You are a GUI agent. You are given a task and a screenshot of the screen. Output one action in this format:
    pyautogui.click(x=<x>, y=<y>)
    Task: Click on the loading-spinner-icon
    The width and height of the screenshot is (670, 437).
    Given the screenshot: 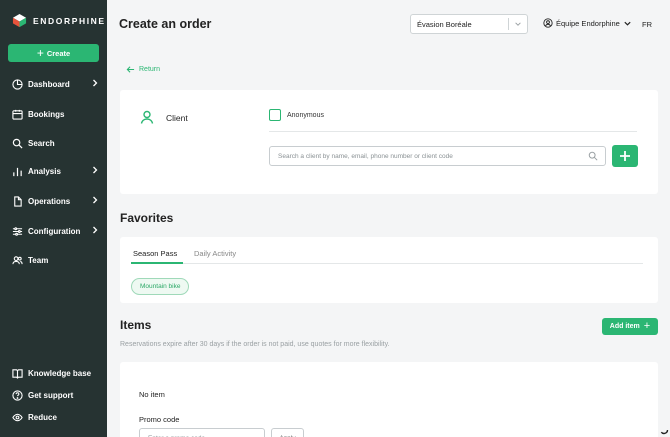 What is the action you would take?
    pyautogui.click(x=664, y=432)
    